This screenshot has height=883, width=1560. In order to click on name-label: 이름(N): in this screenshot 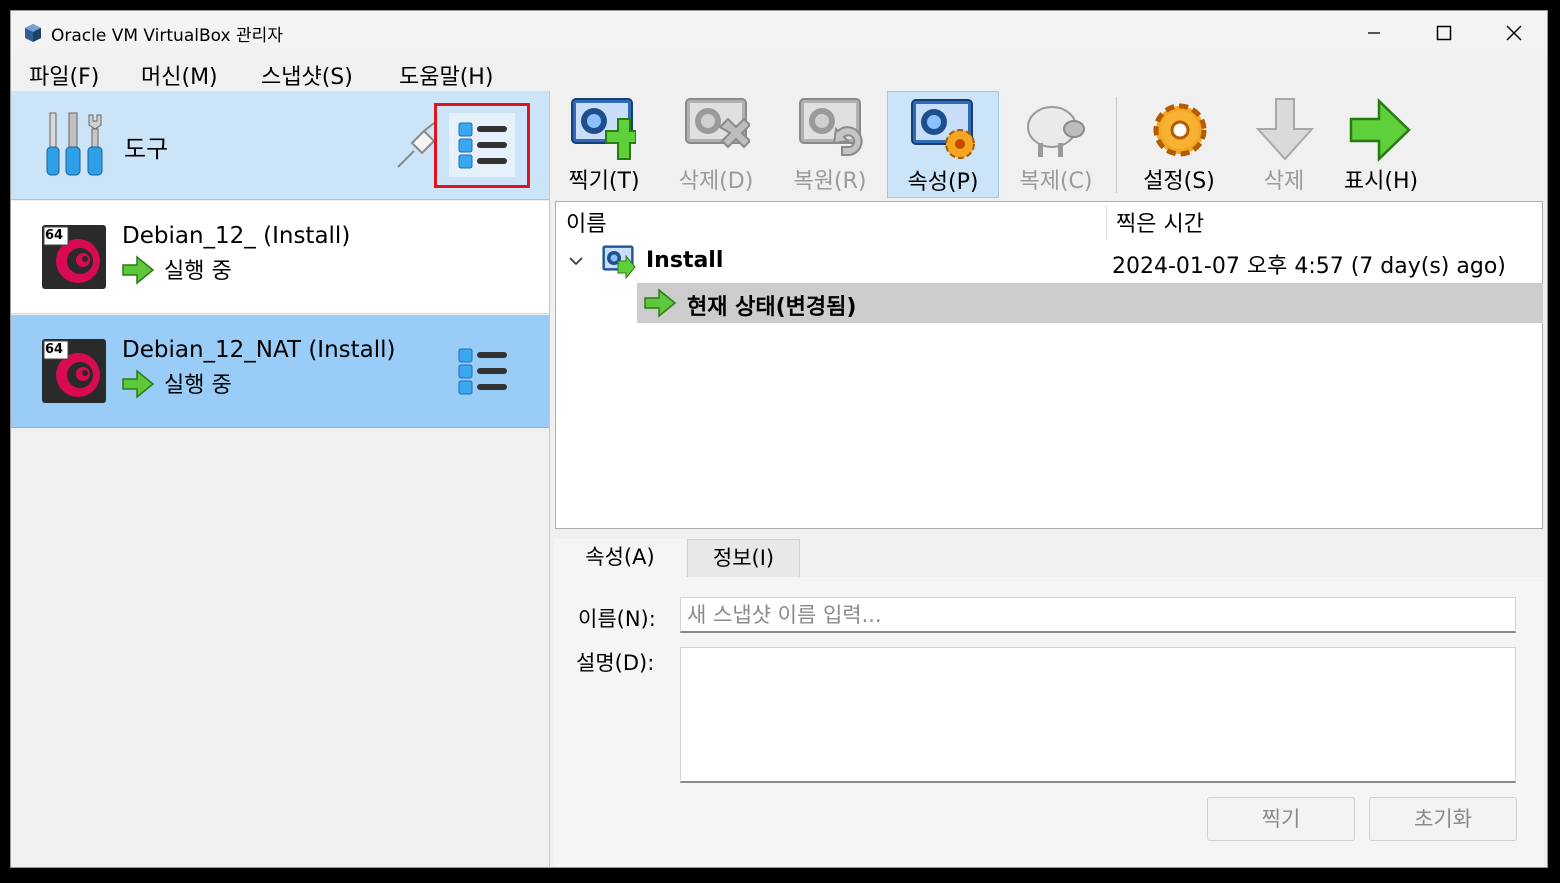, I will do `click(617, 619)`.